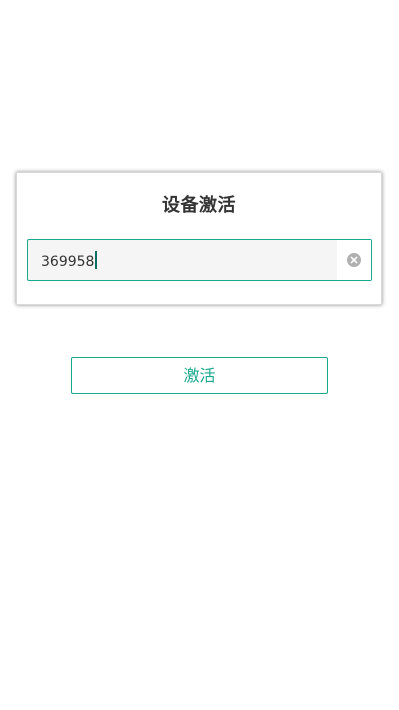  I want to click on clear-button, so click(354, 260).